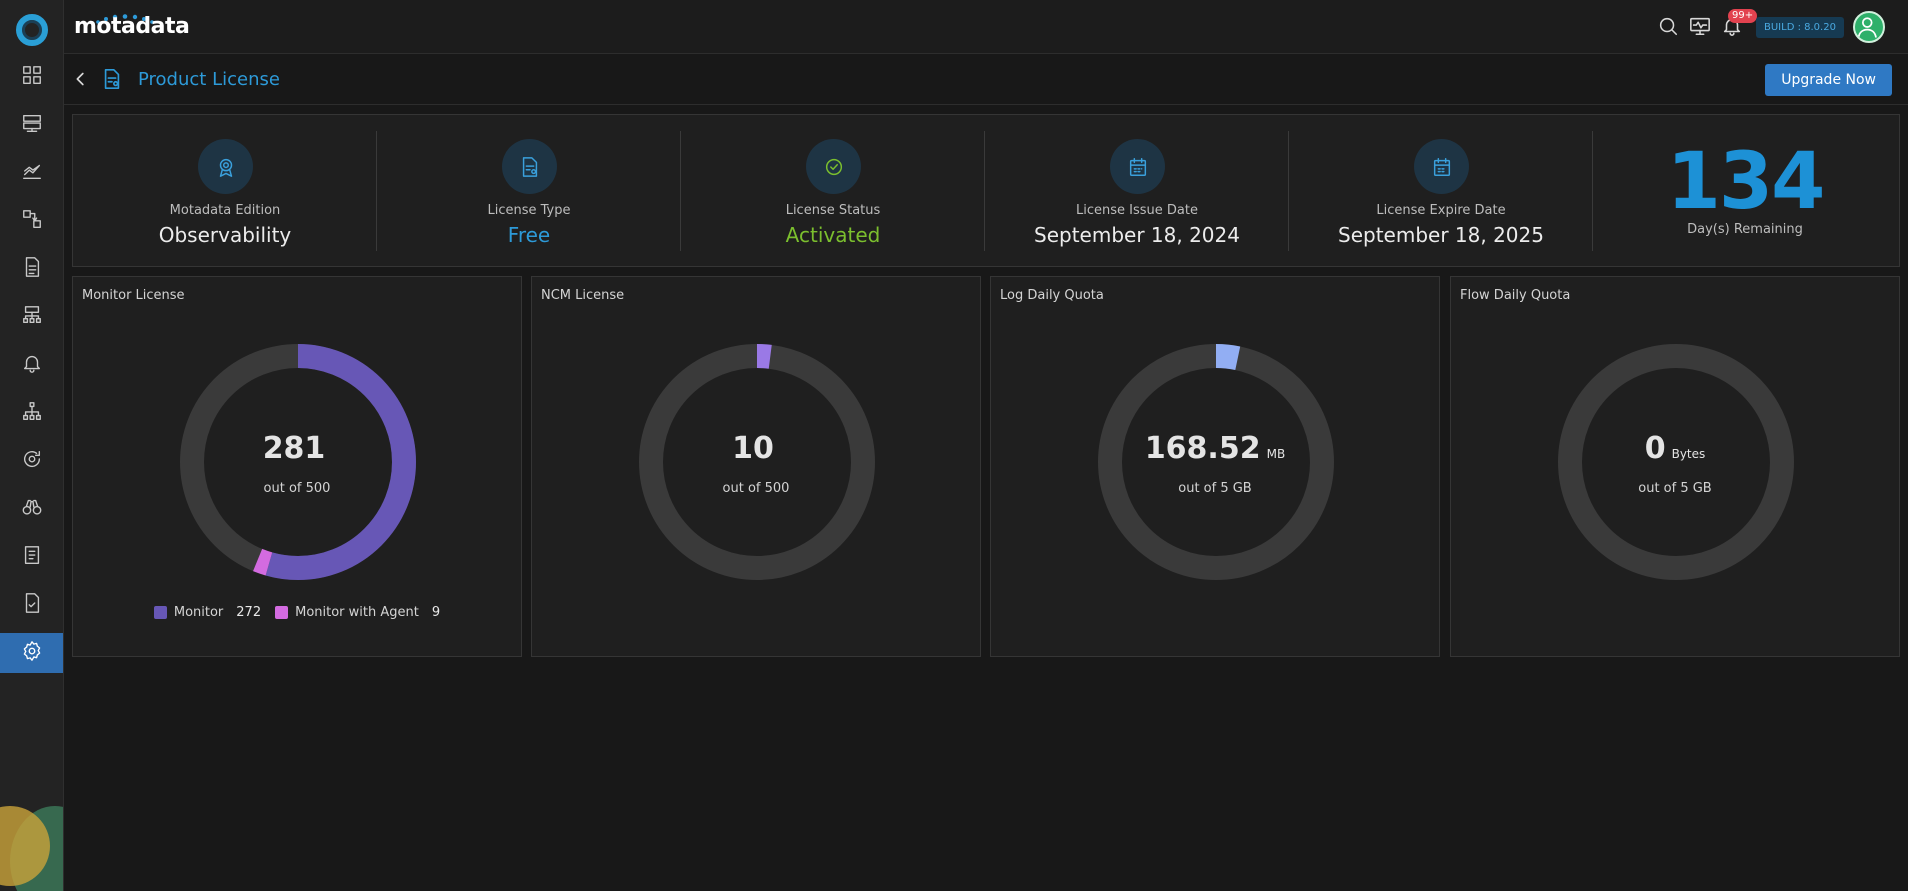  I want to click on compliance-icon, so click(32, 605).